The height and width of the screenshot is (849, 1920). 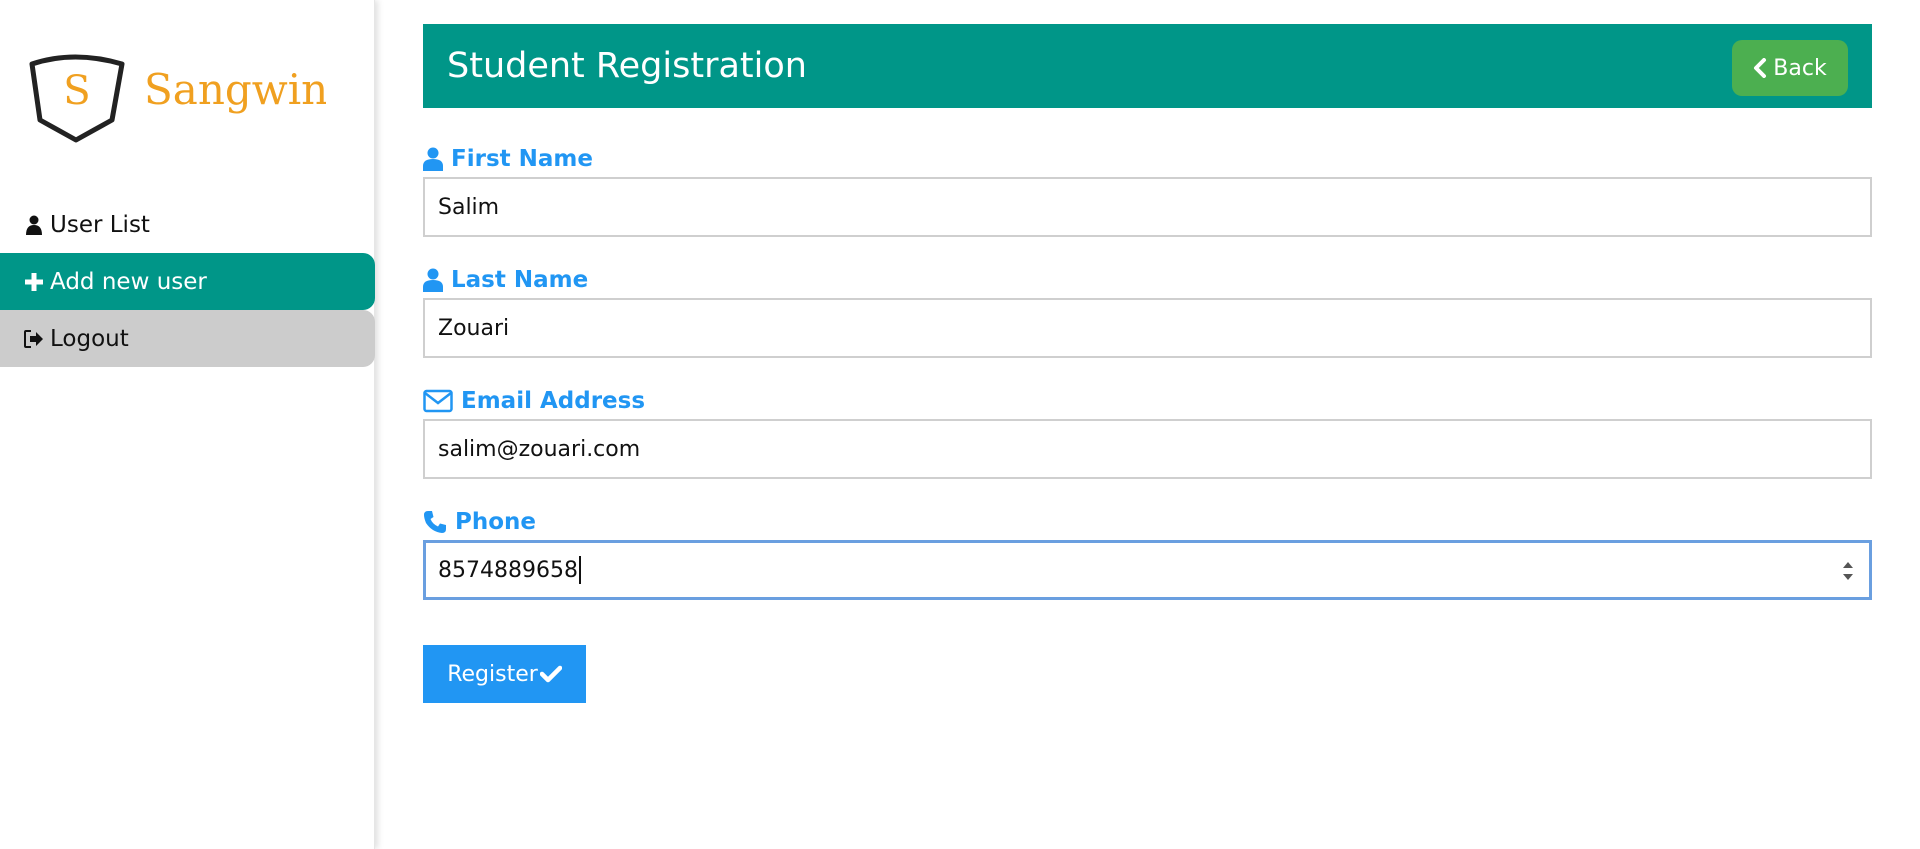 What do you see at coordinates (1147, 401) in the screenshot?
I see `email-label: Email Address` at bounding box center [1147, 401].